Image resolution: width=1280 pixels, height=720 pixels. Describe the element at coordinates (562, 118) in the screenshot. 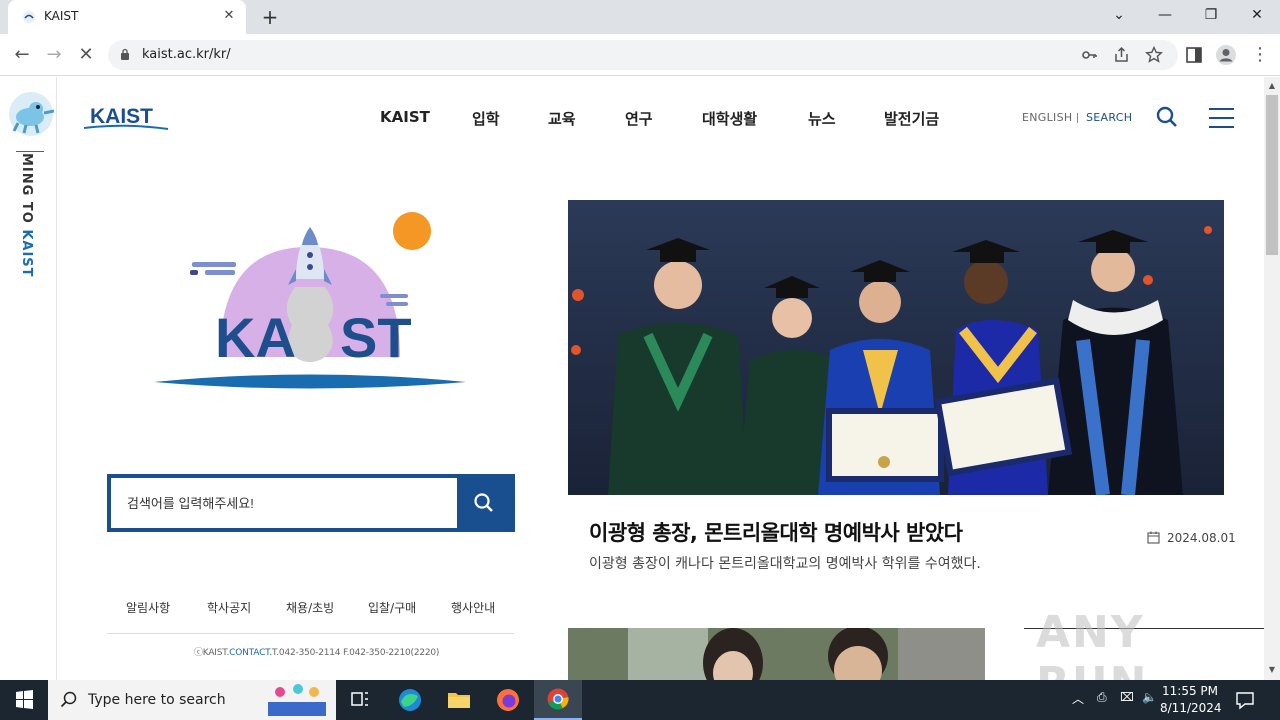

I see `nav-education: 교육` at that location.